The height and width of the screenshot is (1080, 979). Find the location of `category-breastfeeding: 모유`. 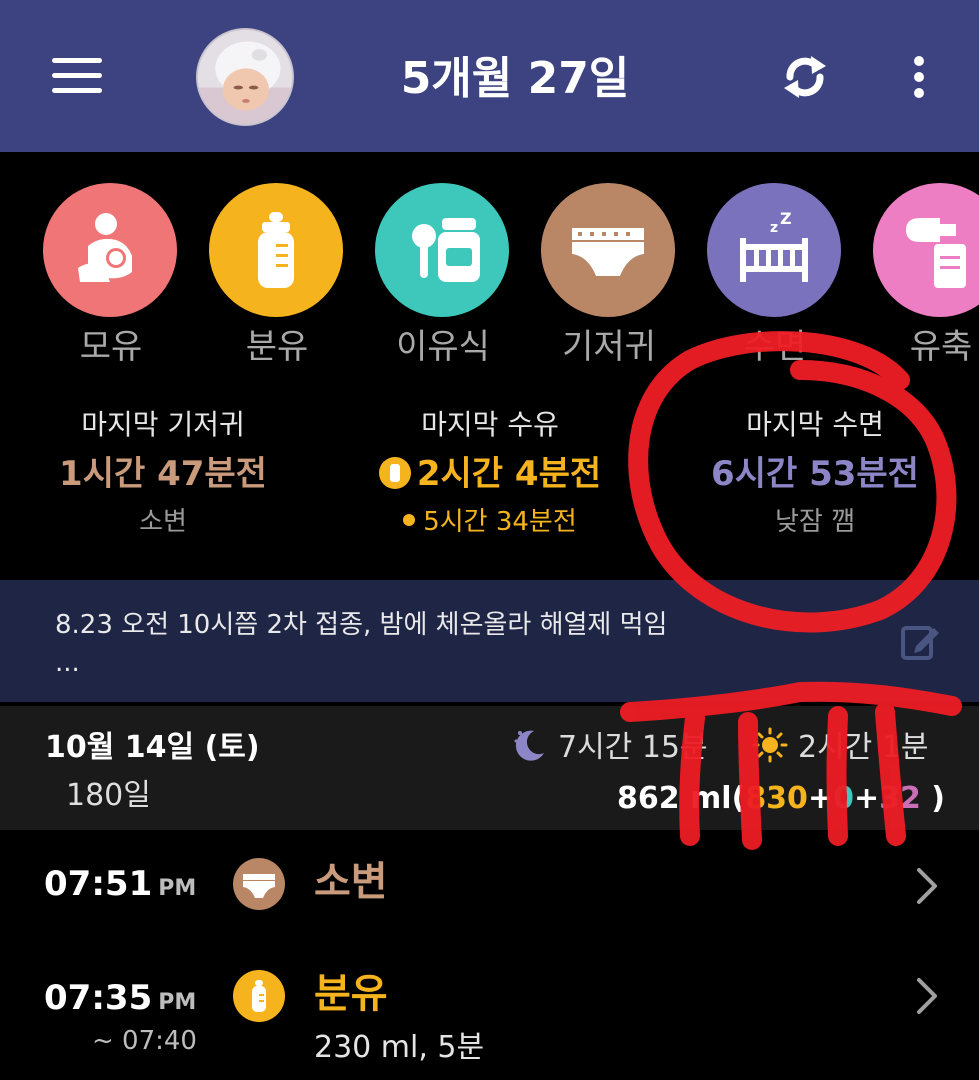

category-breastfeeding: 모유 is located at coordinates (111, 278).